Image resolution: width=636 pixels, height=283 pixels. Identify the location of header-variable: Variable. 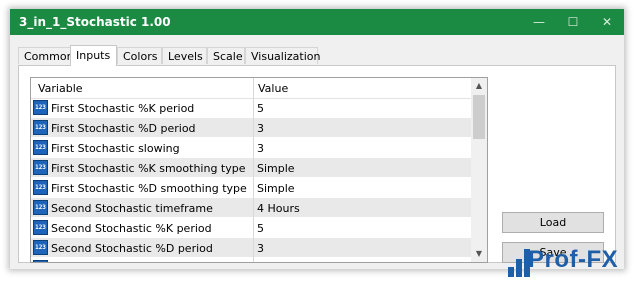
(60, 88).